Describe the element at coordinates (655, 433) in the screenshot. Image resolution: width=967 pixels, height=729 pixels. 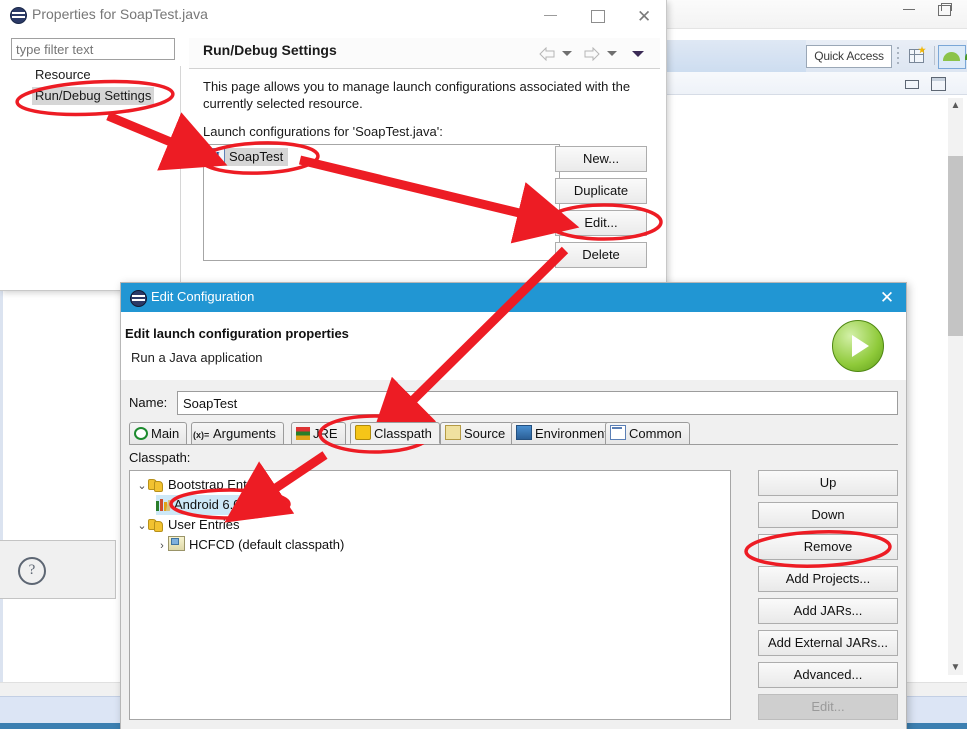
I see `tab-label: Common` at that location.